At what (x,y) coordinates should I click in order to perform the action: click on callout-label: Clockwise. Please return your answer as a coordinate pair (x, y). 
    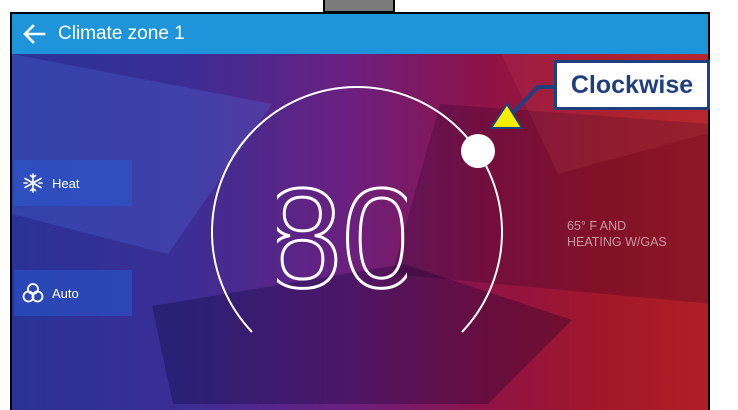
    Looking at the image, I should click on (632, 84).